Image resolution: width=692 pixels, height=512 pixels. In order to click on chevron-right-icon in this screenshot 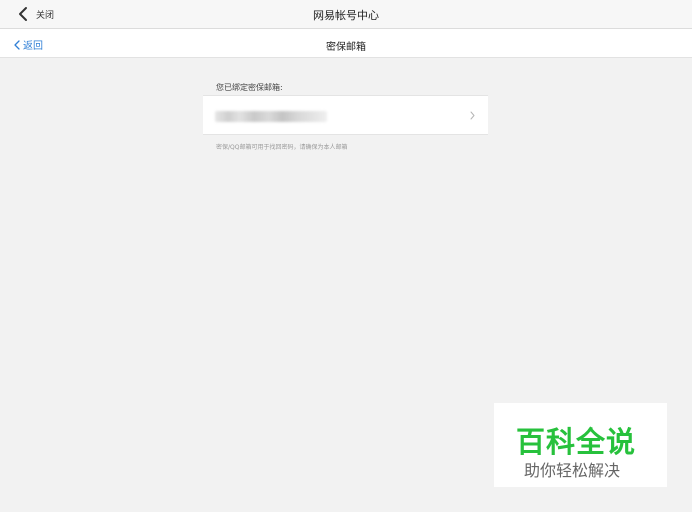, I will do `click(472, 115)`.